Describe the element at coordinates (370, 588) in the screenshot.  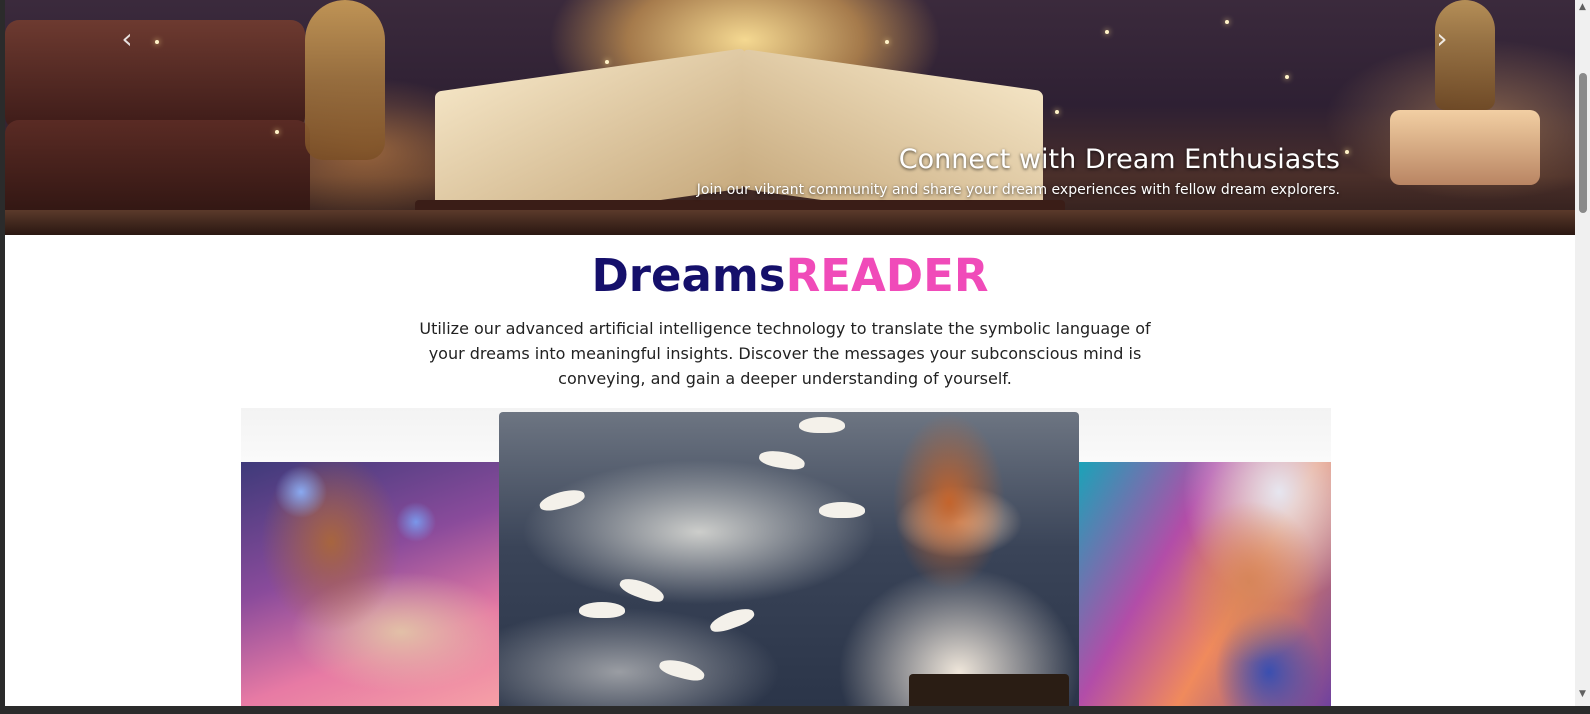
I see `dreaming-woman-image` at that location.